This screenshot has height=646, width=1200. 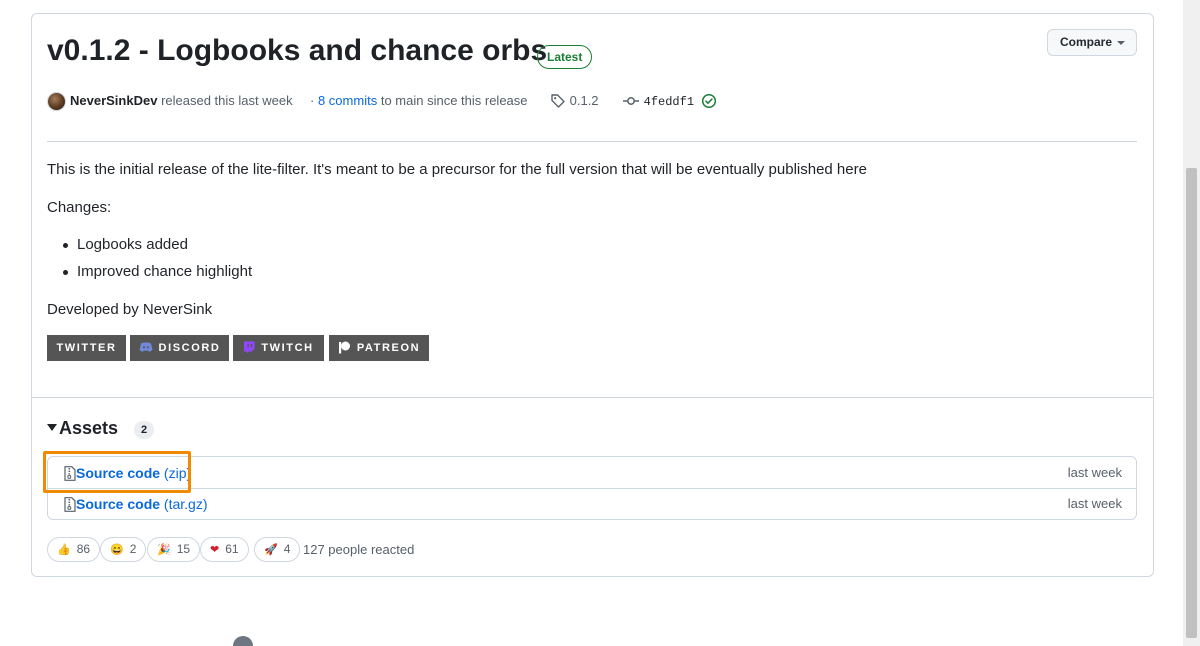 I want to click on asset-source-zip-link: Source code (zip), so click(x=127, y=473).